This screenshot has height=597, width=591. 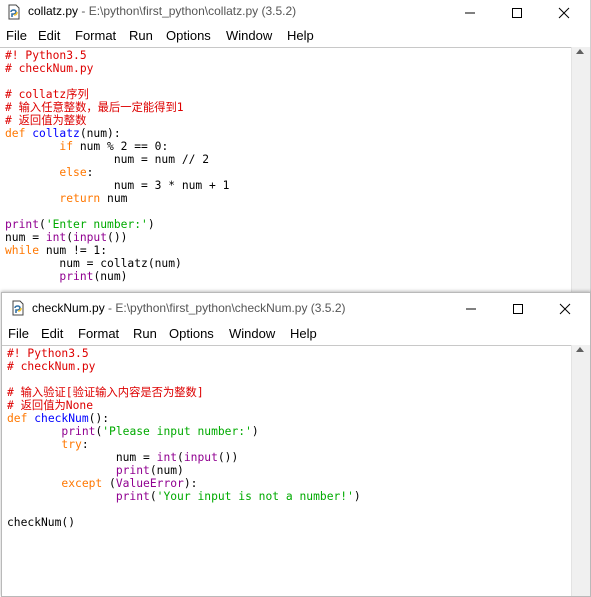 I want to click on code-token: (num), so click(x=110, y=276).